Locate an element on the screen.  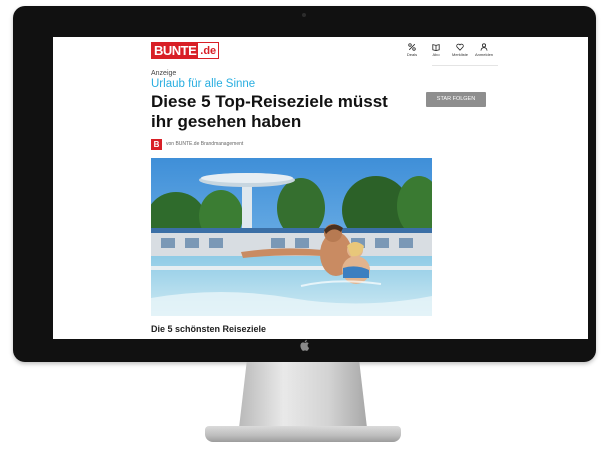
nav-deals-label: Deals is located at coordinates (412, 54).